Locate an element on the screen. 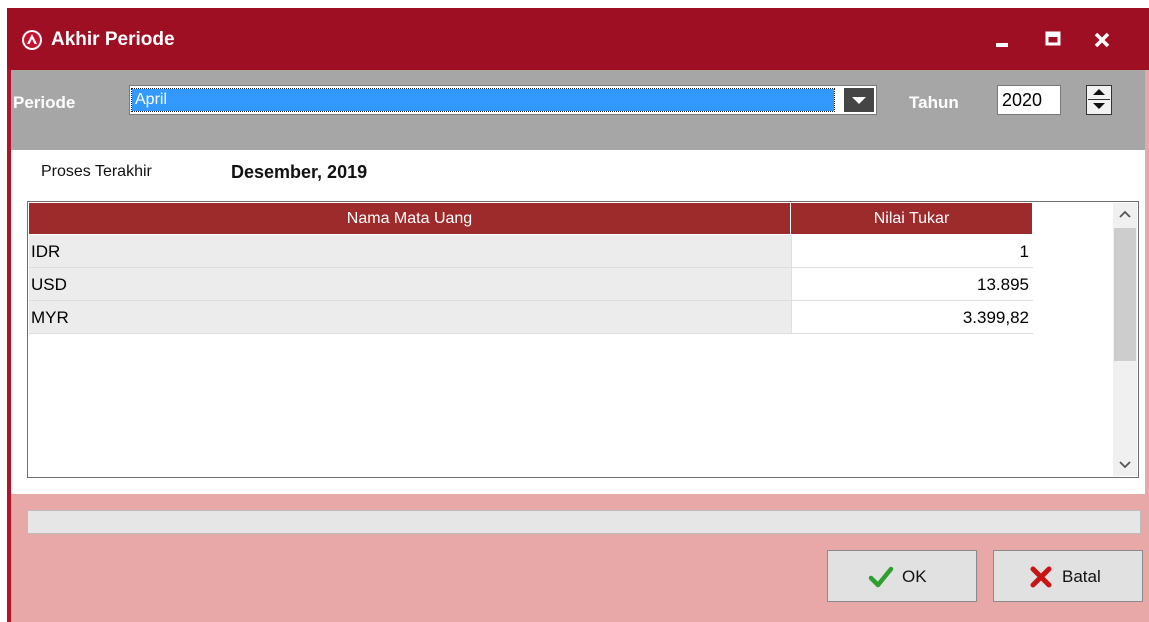 The image size is (1149, 622). batal-button: Batal is located at coordinates (1068, 576).